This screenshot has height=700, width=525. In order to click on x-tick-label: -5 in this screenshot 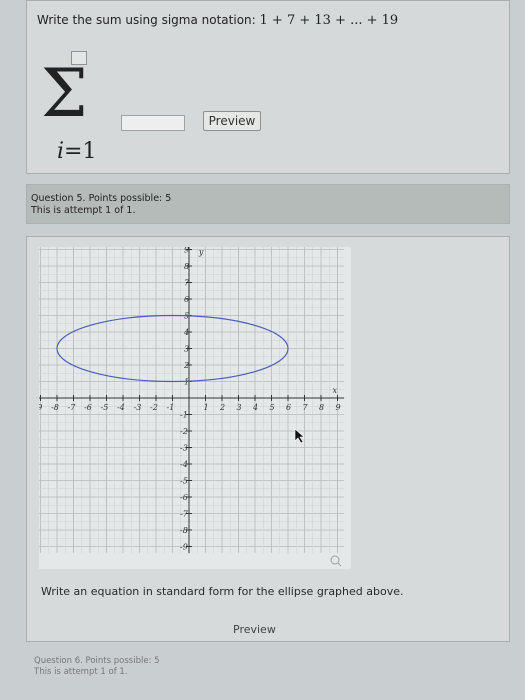, I will do `click(105, 407)`.